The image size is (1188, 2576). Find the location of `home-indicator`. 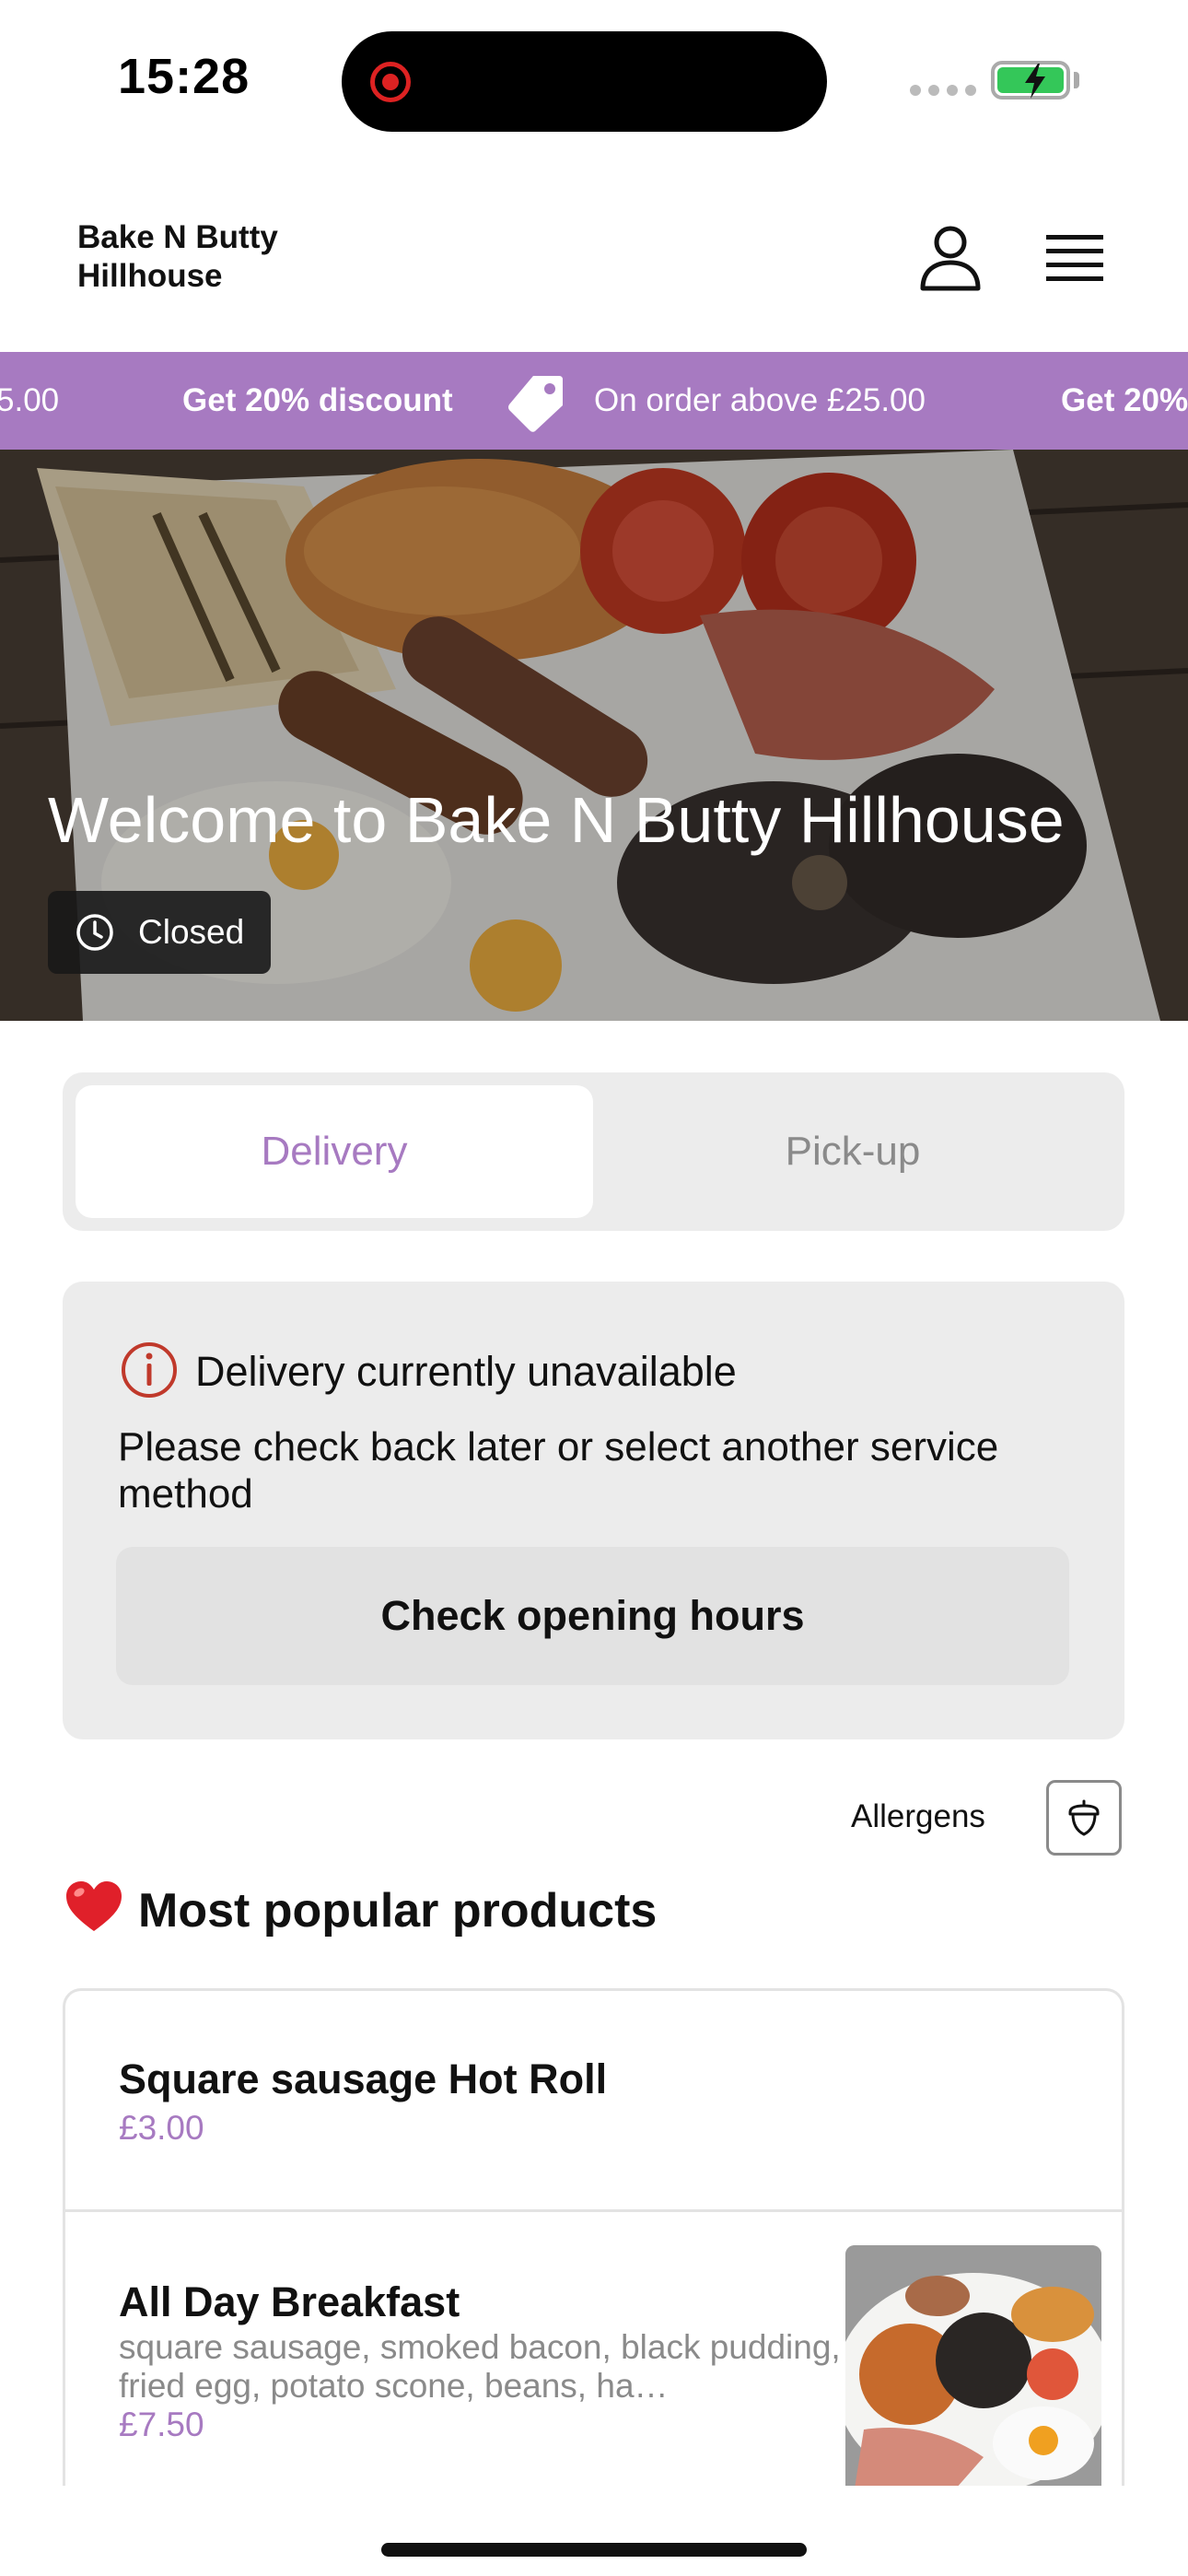

home-indicator is located at coordinates (594, 2550).